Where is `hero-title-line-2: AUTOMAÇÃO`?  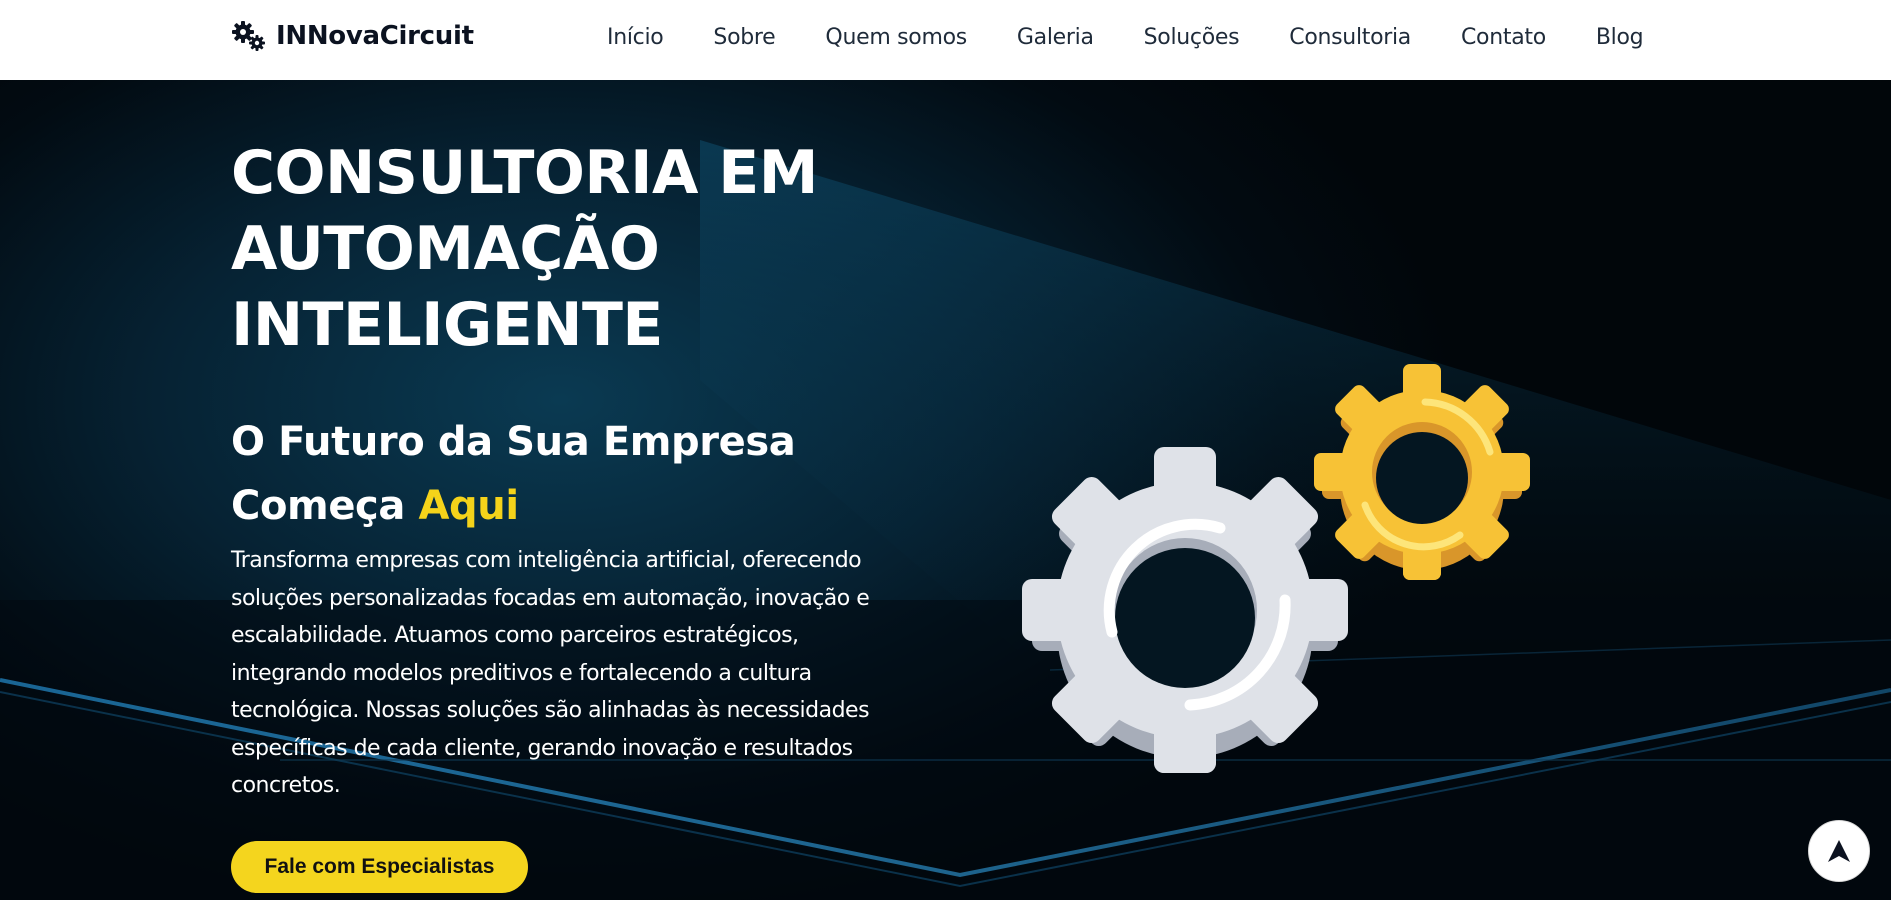 hero-title-line-2: AUTOMAÇÃO is located at coordinates (445, 249).